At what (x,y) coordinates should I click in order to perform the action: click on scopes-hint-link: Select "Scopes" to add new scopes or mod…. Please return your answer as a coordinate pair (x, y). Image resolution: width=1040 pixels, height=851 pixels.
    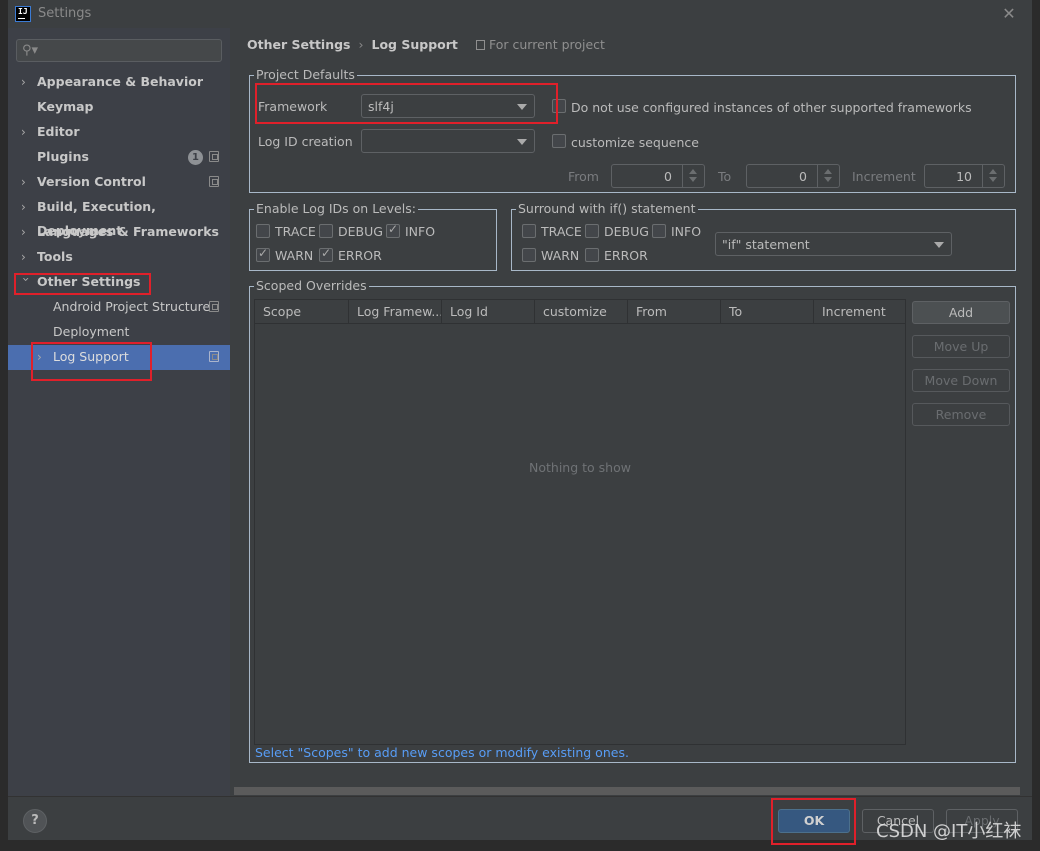
    Looking at the image, I should click on (442, 752).